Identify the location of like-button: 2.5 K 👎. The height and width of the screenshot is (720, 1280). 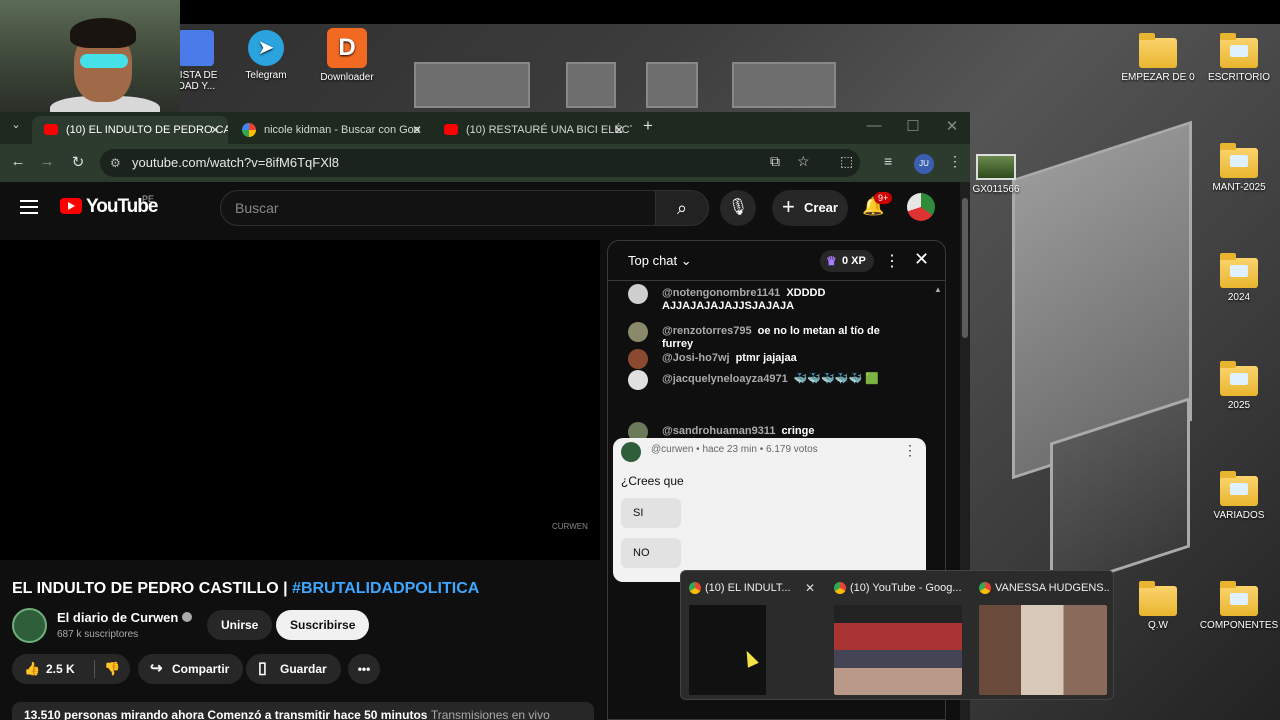
(71, 669).